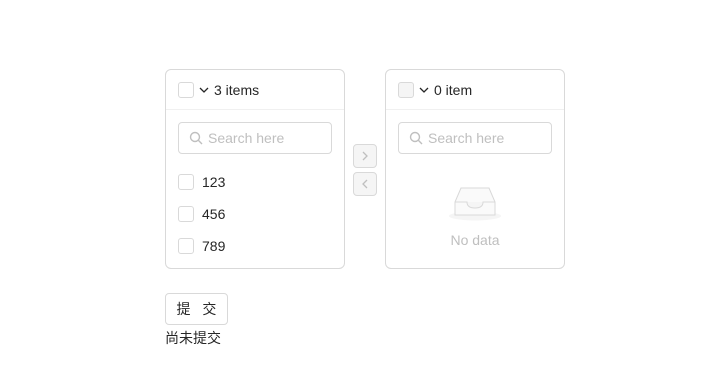  I want to click on chevron-right-icon, so click(365, 156).